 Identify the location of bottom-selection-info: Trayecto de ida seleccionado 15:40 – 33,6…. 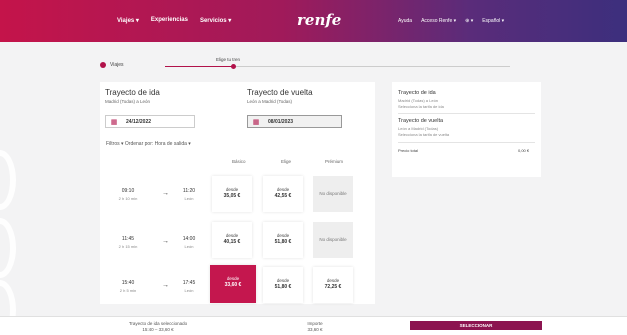
(158, 326).